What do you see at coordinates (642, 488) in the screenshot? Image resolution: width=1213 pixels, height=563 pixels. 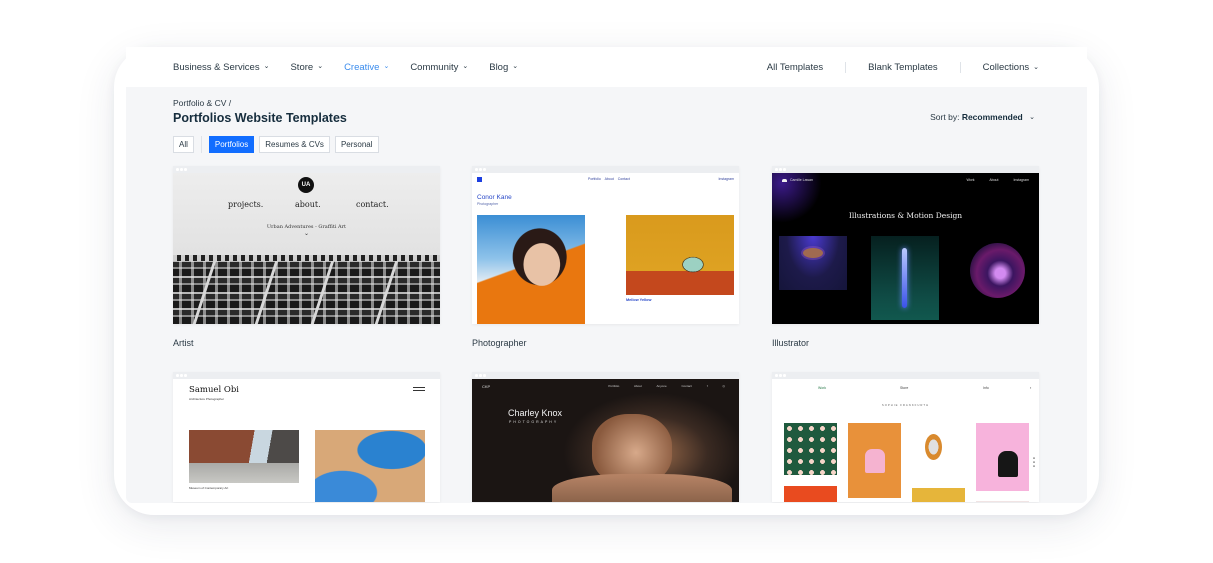 I see `portrait-arm` at bounding box center [642, 488].